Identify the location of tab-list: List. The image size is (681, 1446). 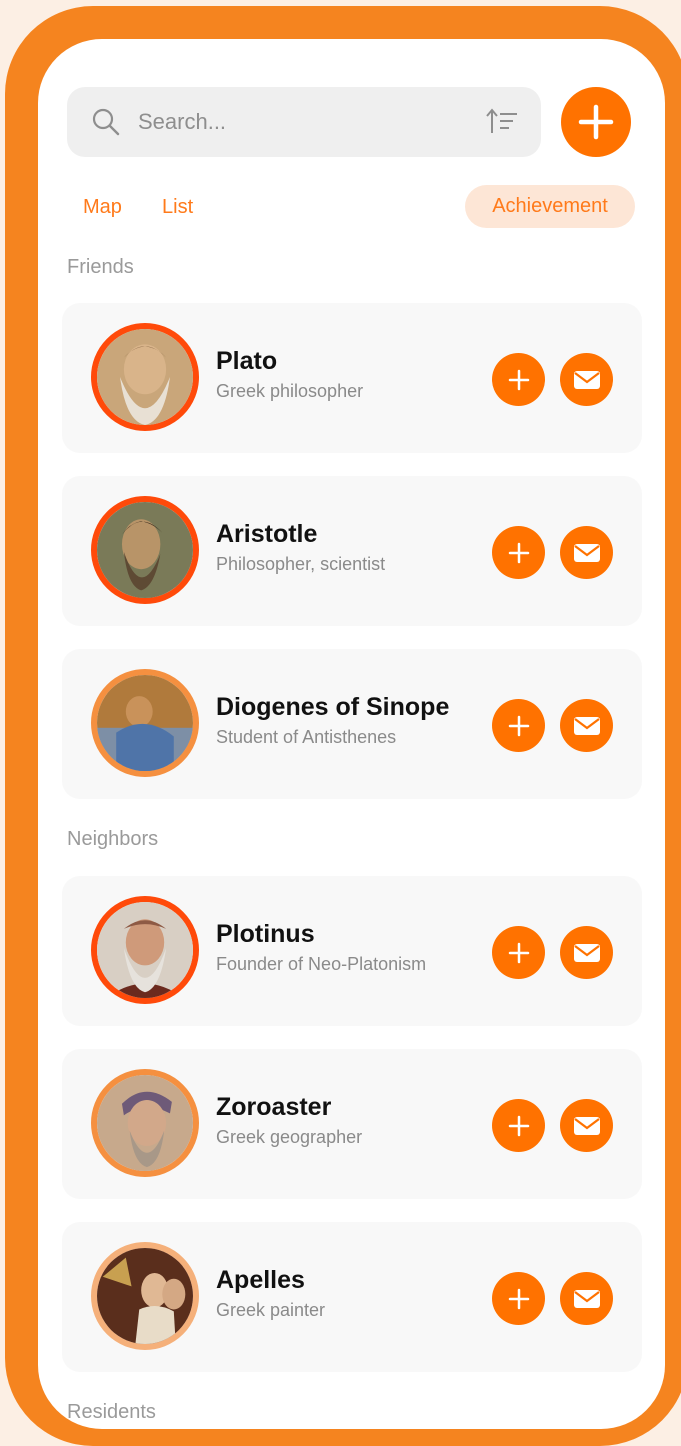
(177, 207).